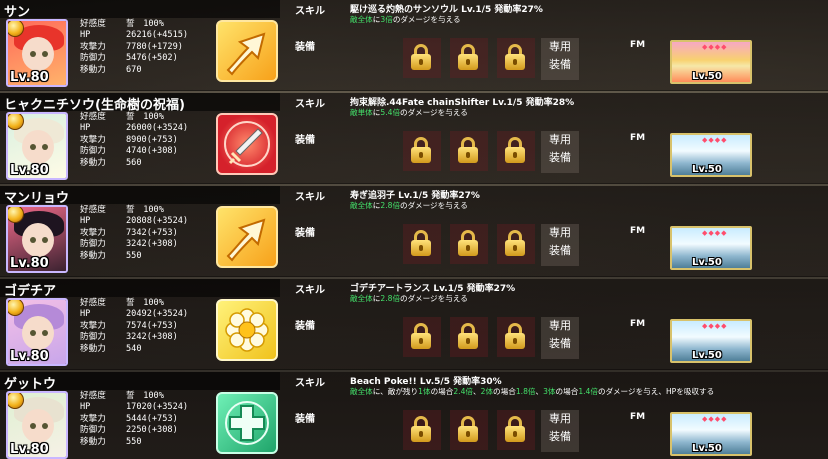  Describe the element at coordinates (157, 407) in the screenshot. I see `stat-value-hp: 17020(+3524)` at that location.